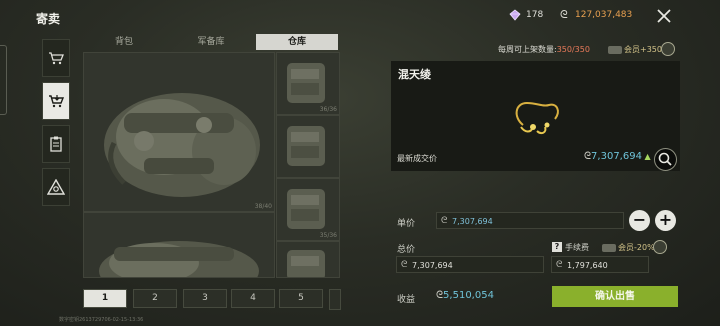 This screenshot has width=720, height=326. I want to click on confirm-sell-button: 确认出售, so click(615, 296).